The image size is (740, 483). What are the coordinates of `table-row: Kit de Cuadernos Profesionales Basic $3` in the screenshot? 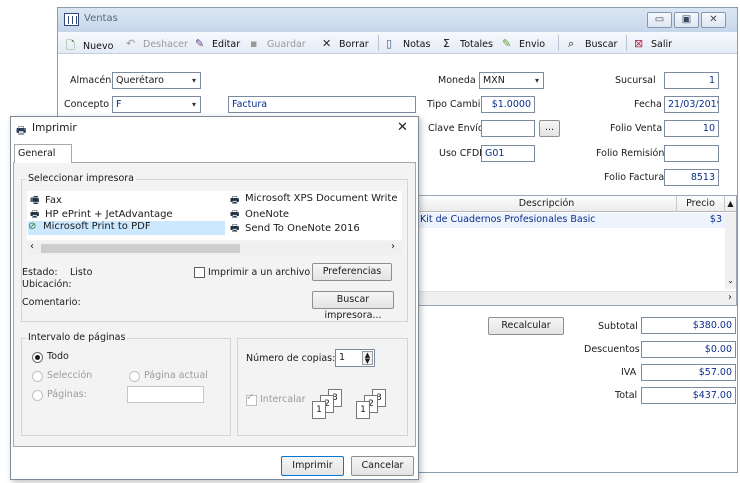 It's located at (571, 220).